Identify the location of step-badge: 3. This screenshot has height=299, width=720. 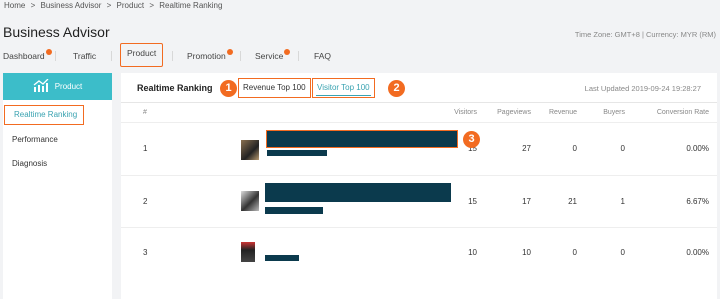
(471, 139).